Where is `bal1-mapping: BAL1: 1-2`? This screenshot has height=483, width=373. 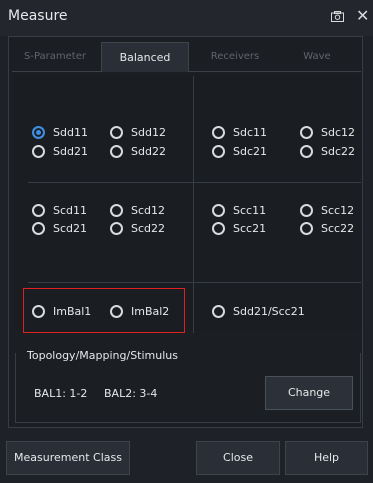
bal1-mapping: BAL1: 1-2 is located at coordinates (61, 393).